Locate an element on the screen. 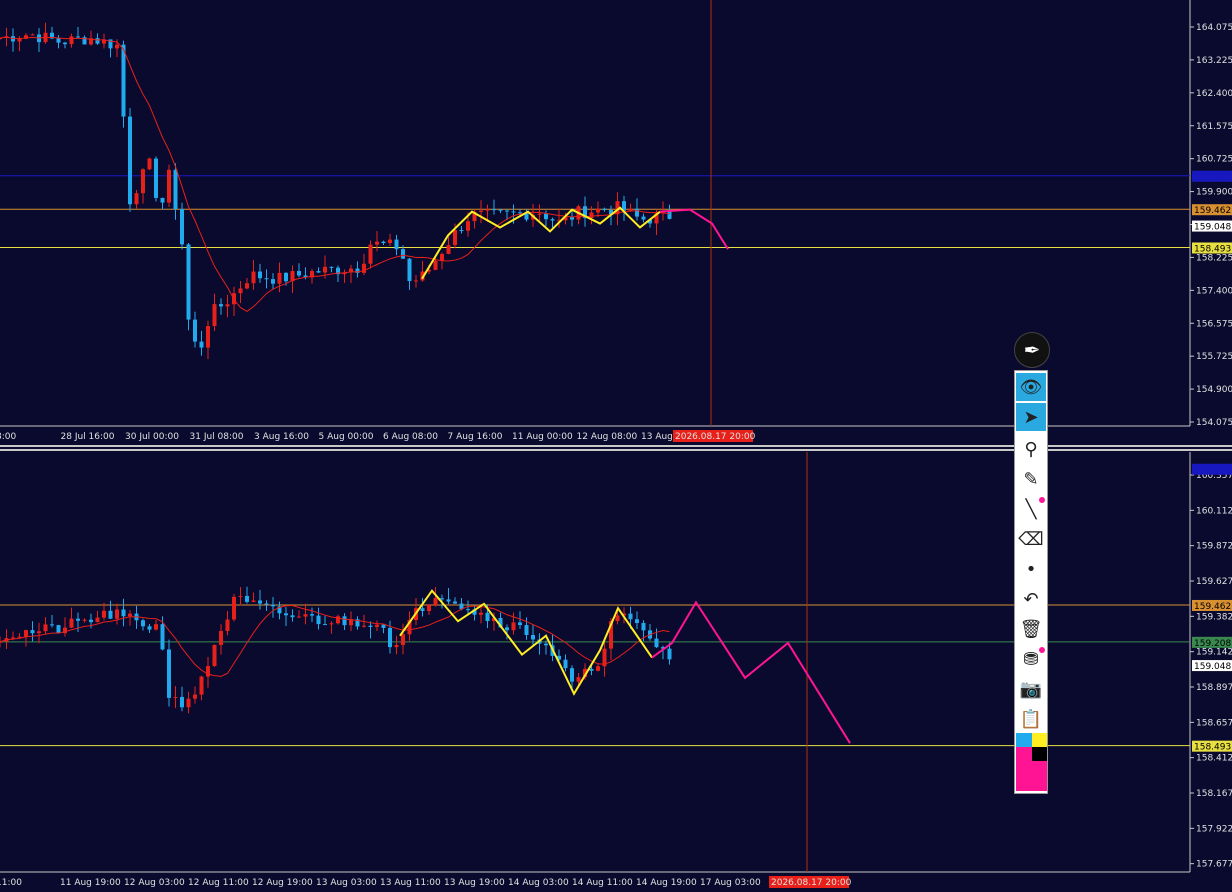 The width and height of the screenshot is (1232, 892). time-tick-label: 28 Jul 16:00 is located at coordinates (88, 437).